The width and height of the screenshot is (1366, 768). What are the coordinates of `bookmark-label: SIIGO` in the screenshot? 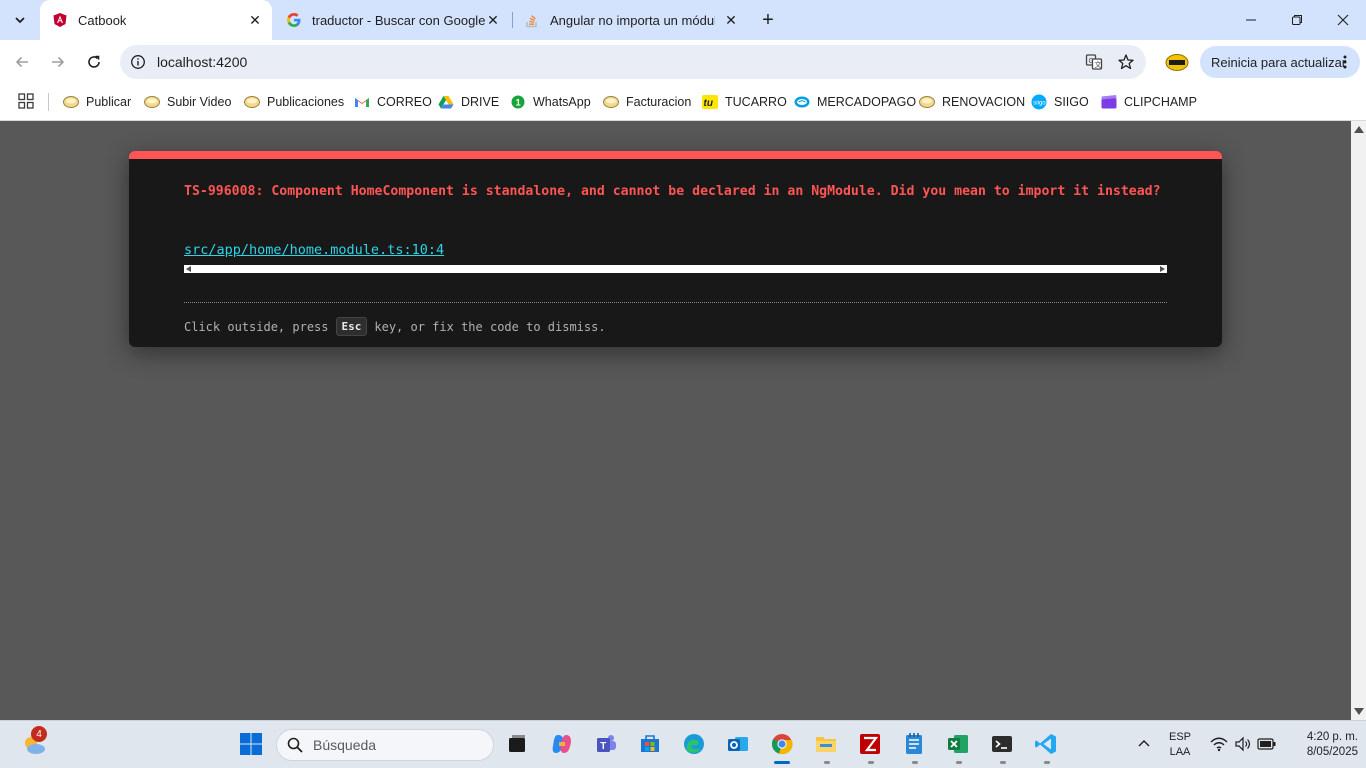 It's located at (1071, 102).